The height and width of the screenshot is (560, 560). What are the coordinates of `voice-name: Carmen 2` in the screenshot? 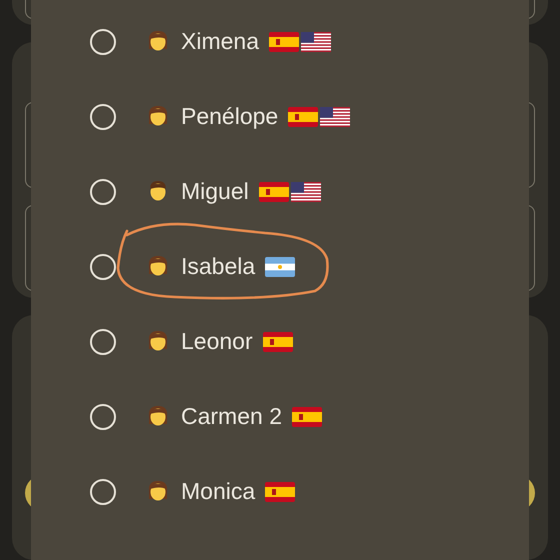 It's located at (231, 416).